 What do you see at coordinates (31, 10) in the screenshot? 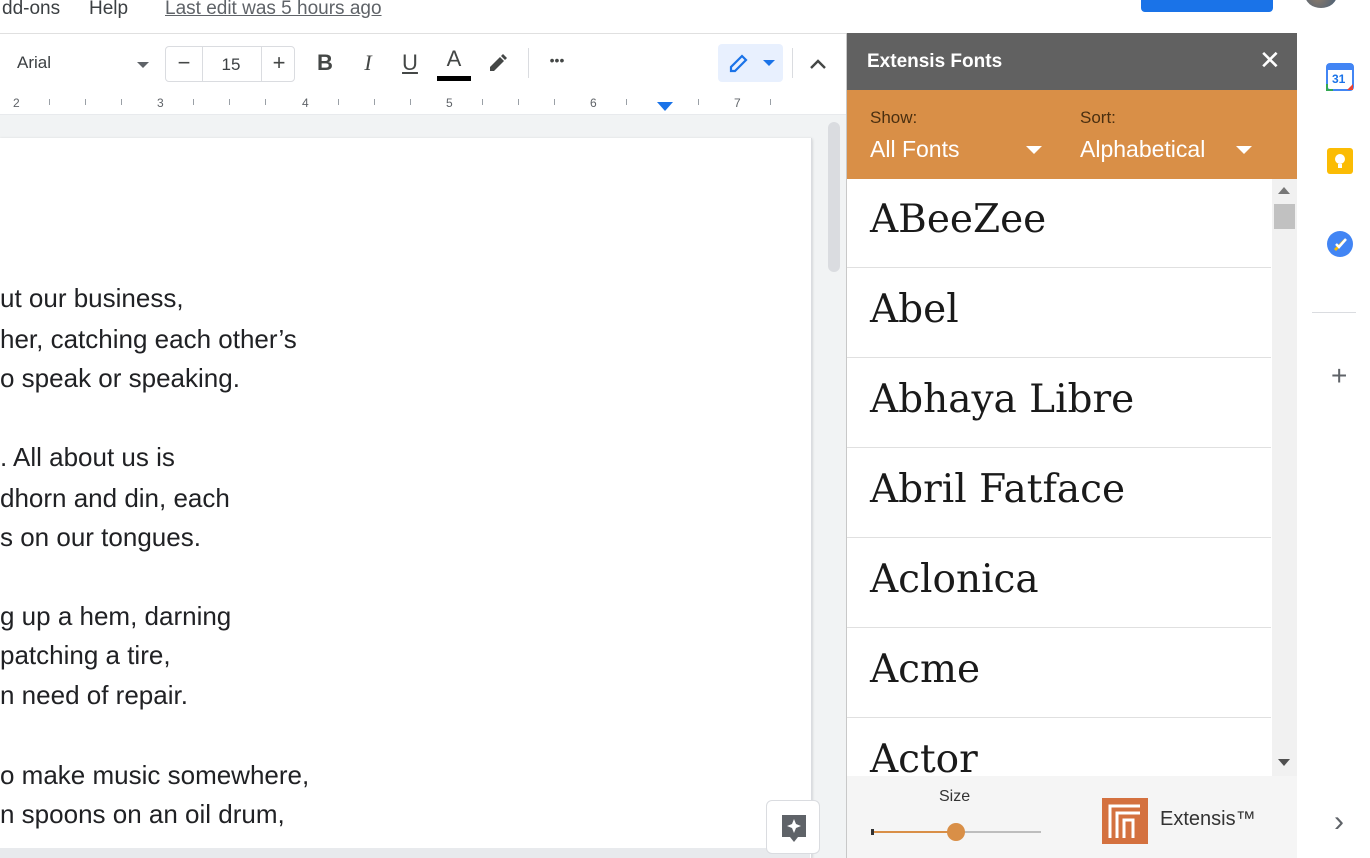
I see `menu-addons: dd-ons` at bounding box center [31, 10].